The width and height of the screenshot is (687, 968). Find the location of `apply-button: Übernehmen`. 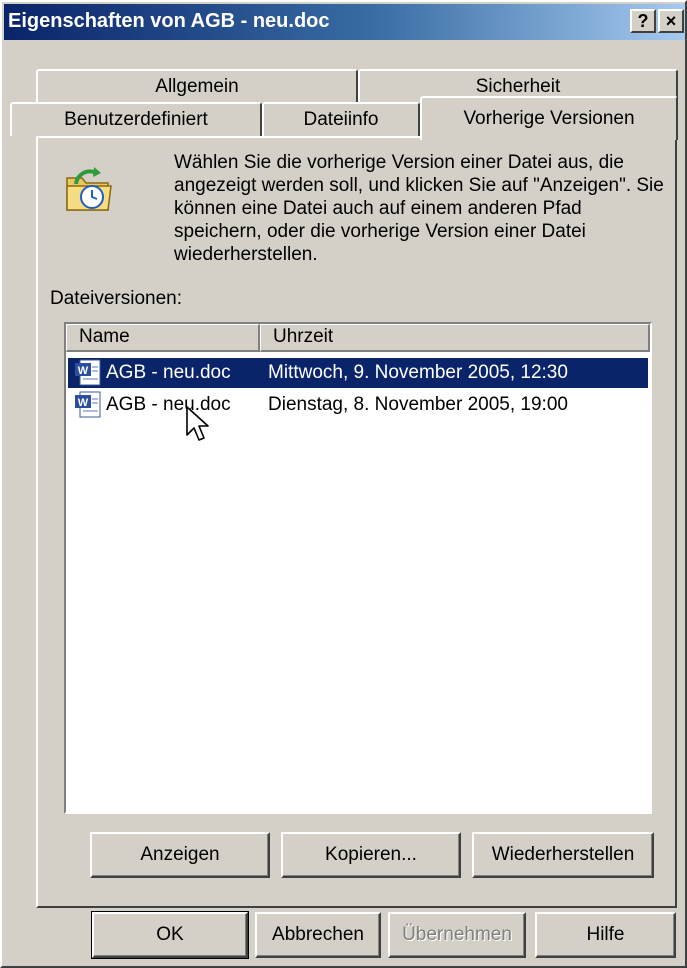

apply-button: Übernehmen is located at coordinates (457, 935).